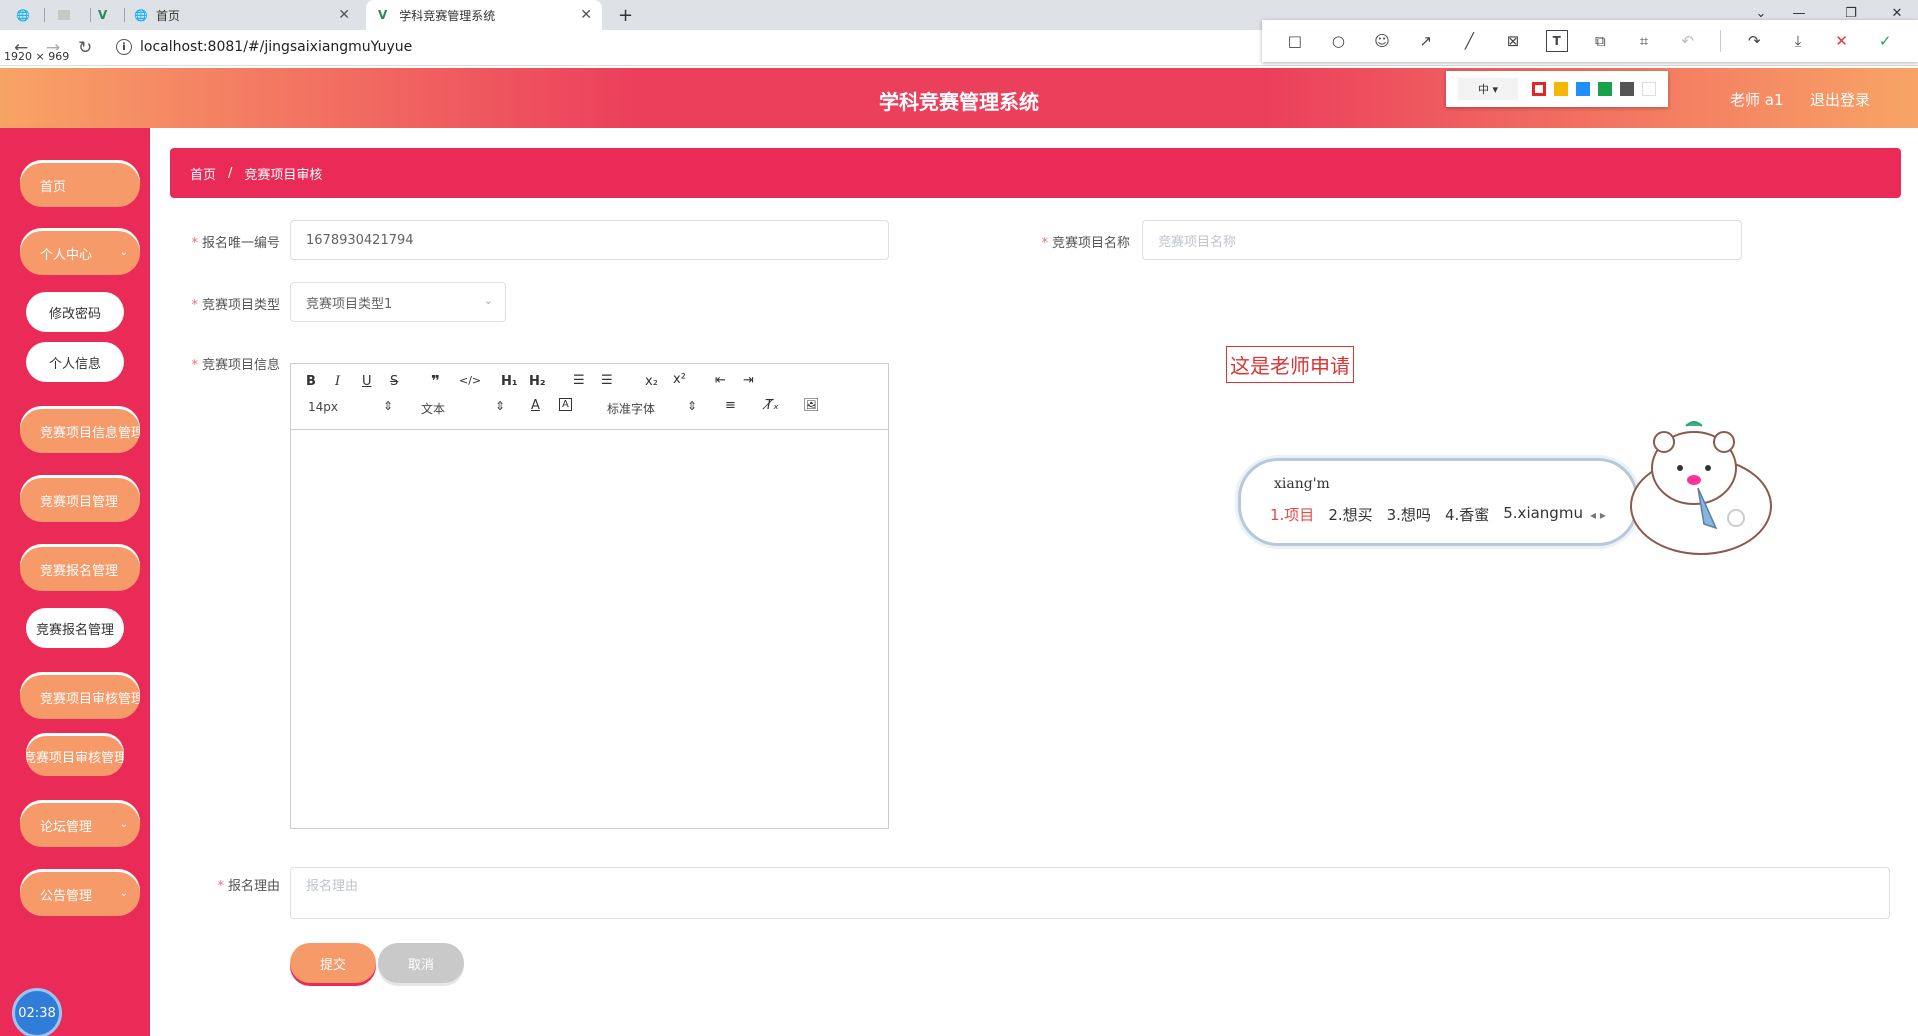 Image resolution: width=1918 pixels, height=1036 pixels. I want to click on tab-active: V 学科竞赛管理系统 ✕, so click(484, 15).